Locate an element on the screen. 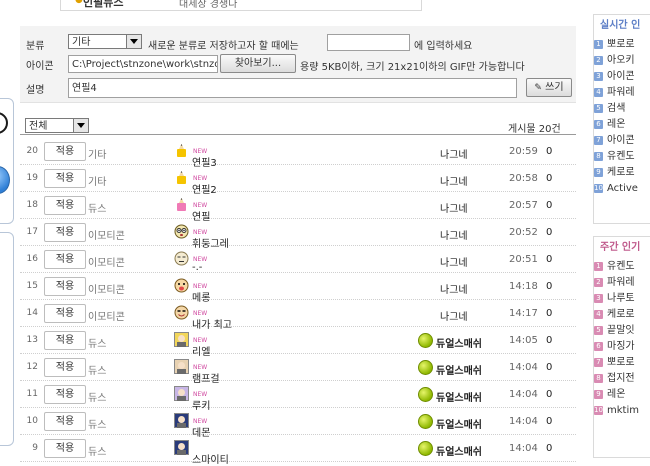 This screenshot has height=466, width=650. realtime-item: 2 아오키 is located at coordinates (622, 61).